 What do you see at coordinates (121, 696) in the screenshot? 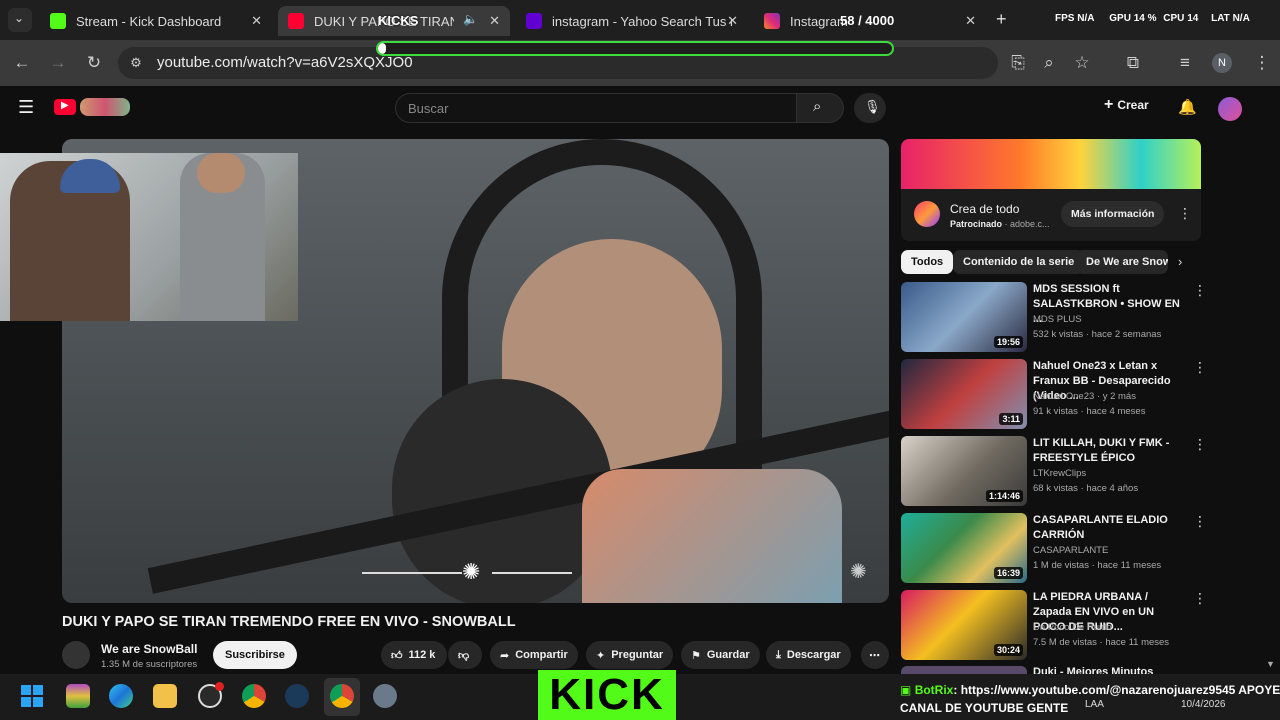
I see `edge-icon` at bounding box center [121, 696].